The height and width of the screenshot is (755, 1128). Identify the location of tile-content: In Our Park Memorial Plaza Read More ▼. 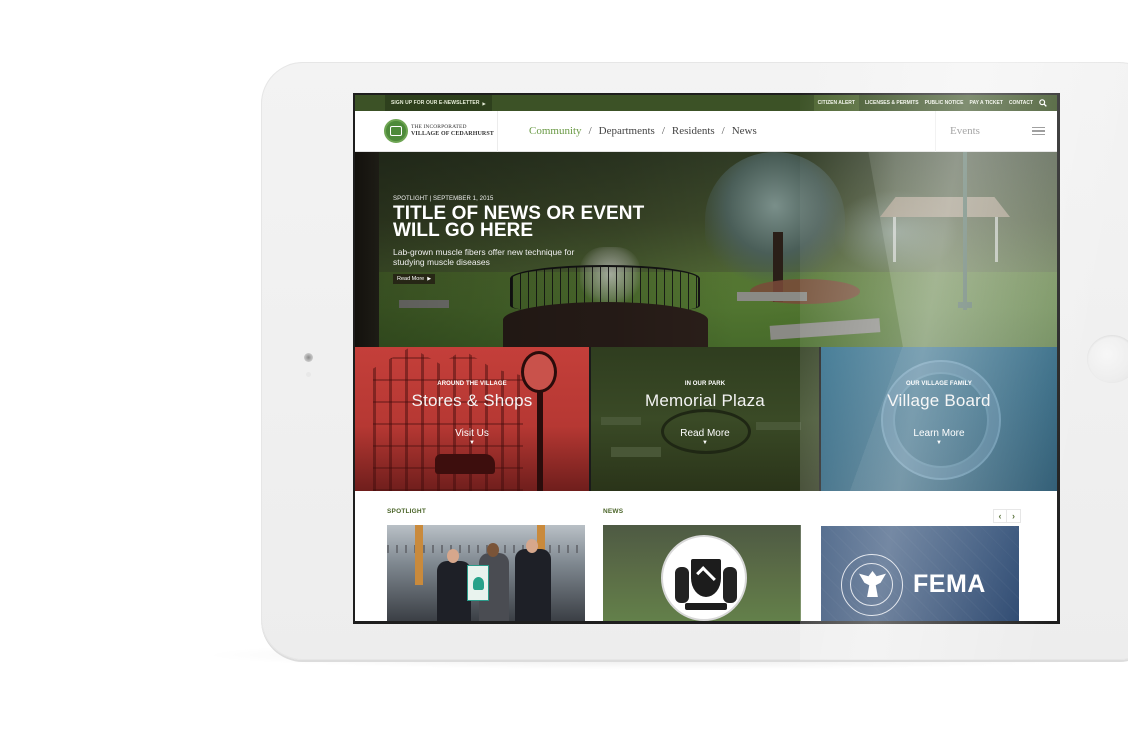
(705, 413).